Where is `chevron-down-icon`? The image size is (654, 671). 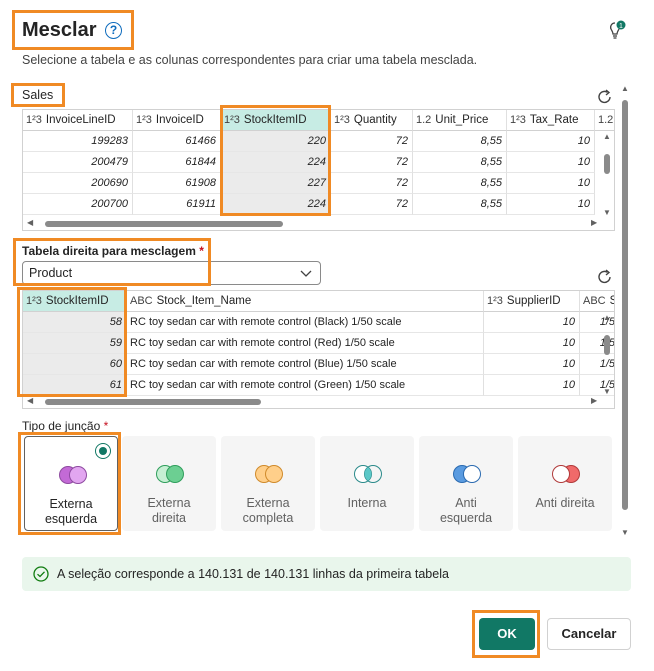 chevron-down-icon is located at coordinates (306, 273).